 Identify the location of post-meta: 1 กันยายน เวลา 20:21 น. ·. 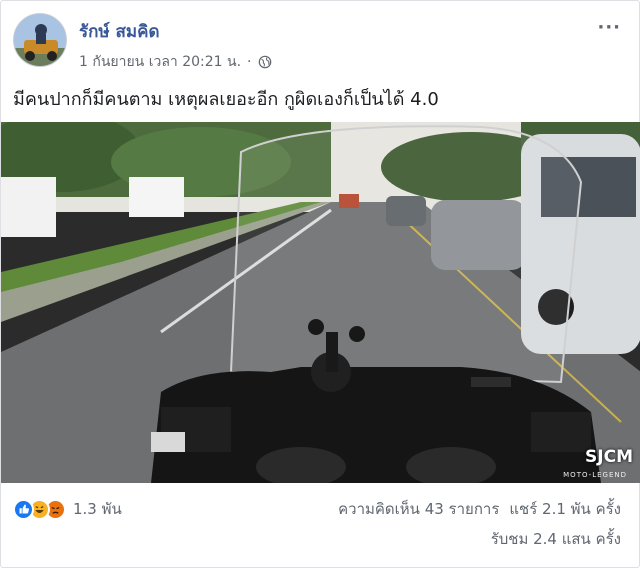
(175, 62).